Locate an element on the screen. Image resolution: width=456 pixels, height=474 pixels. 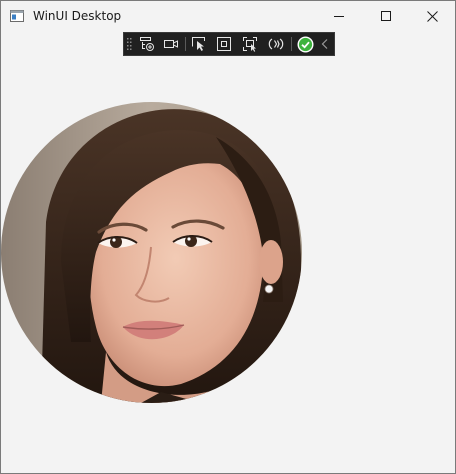
track-focused-element-icon is located at coordinates (250, 44).